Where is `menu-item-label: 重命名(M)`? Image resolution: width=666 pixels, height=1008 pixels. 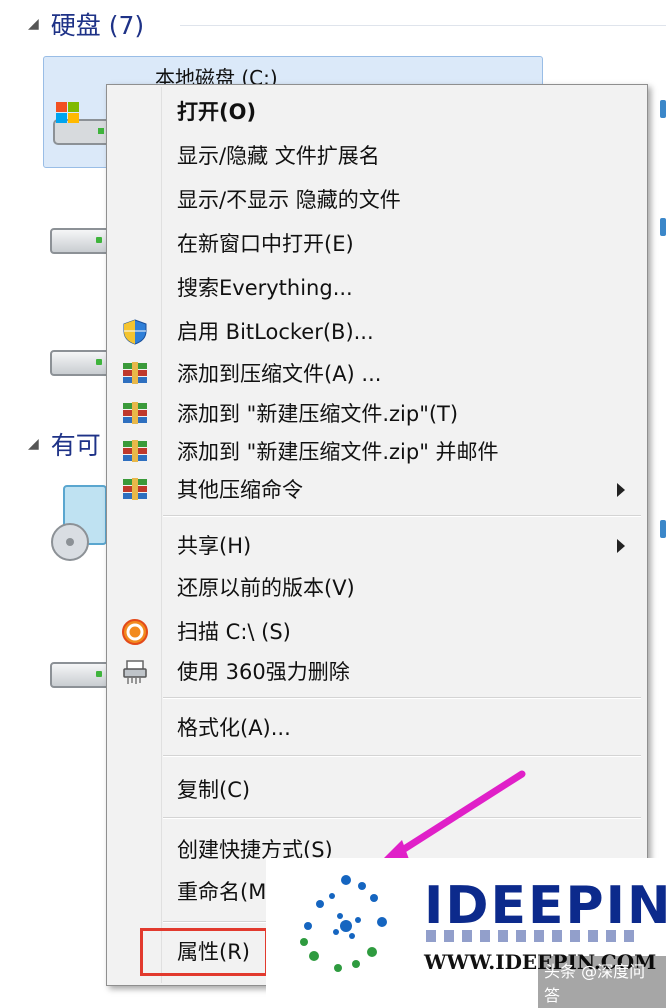 menu-item-label: 重命名(M) is located at coordinates (226, 892).